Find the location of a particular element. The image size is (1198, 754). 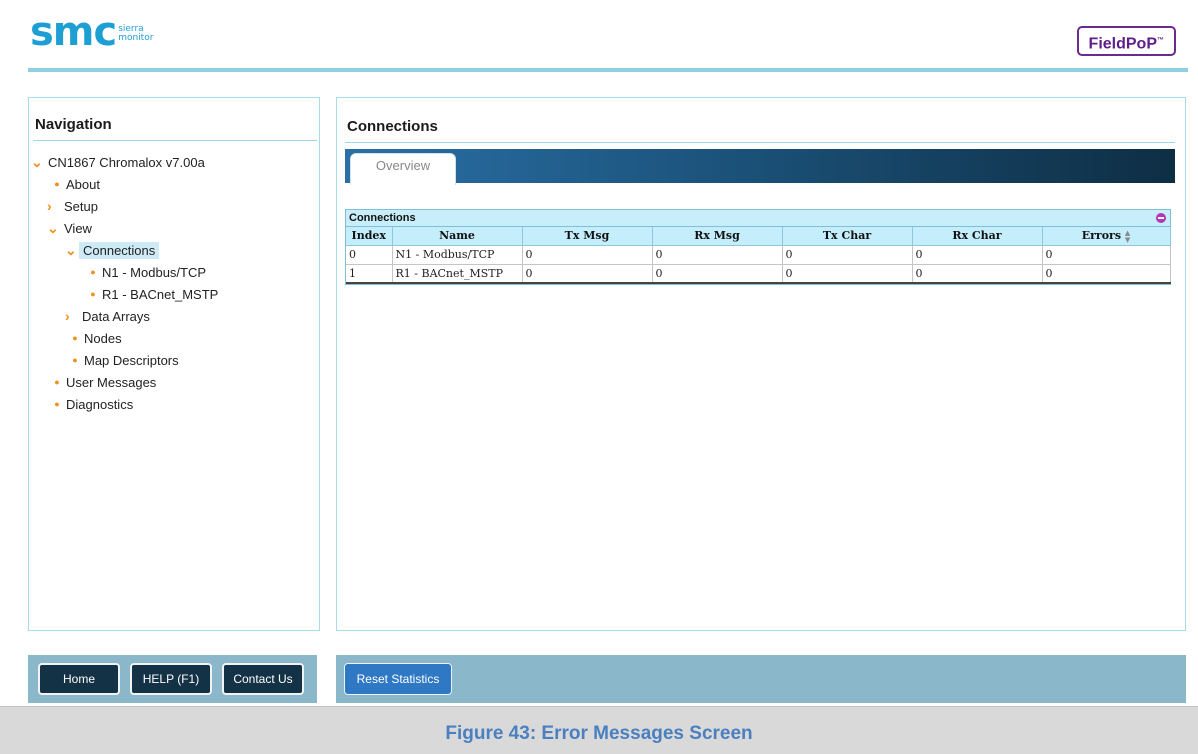

column-header-index: Index is located at coordinates (369, 236).